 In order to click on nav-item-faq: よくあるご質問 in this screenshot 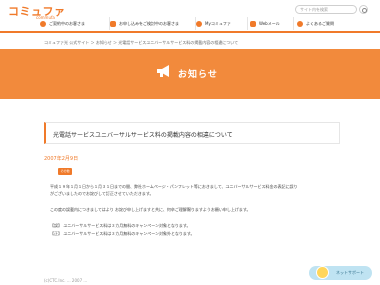, I will do `click(327, 23)`.